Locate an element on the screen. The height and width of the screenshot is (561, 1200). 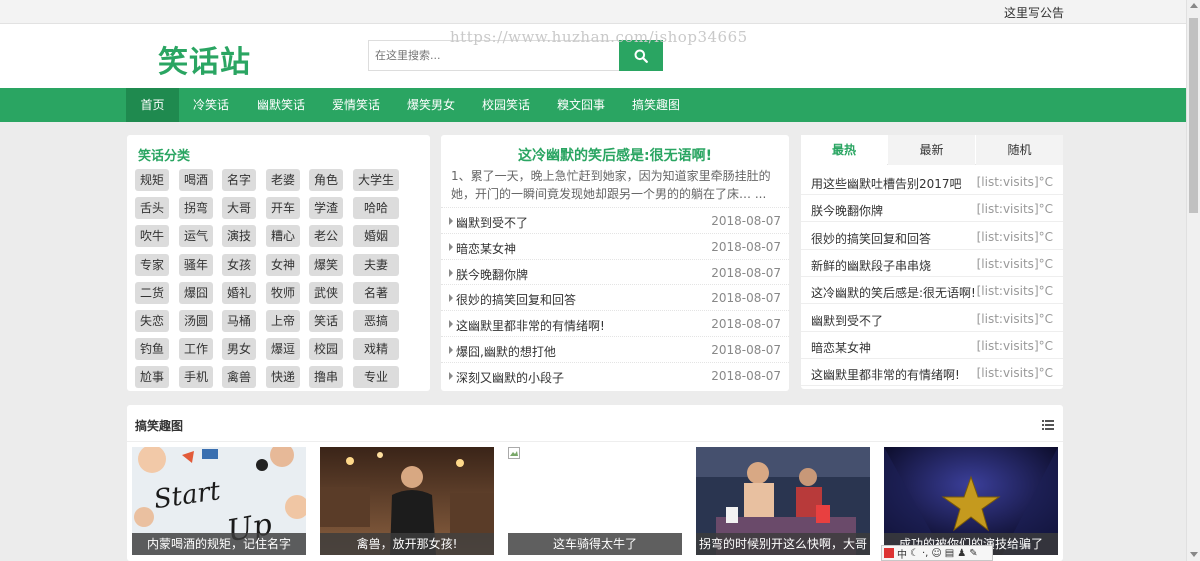
category-tag: 名字 is located at coordinates (239, 180).